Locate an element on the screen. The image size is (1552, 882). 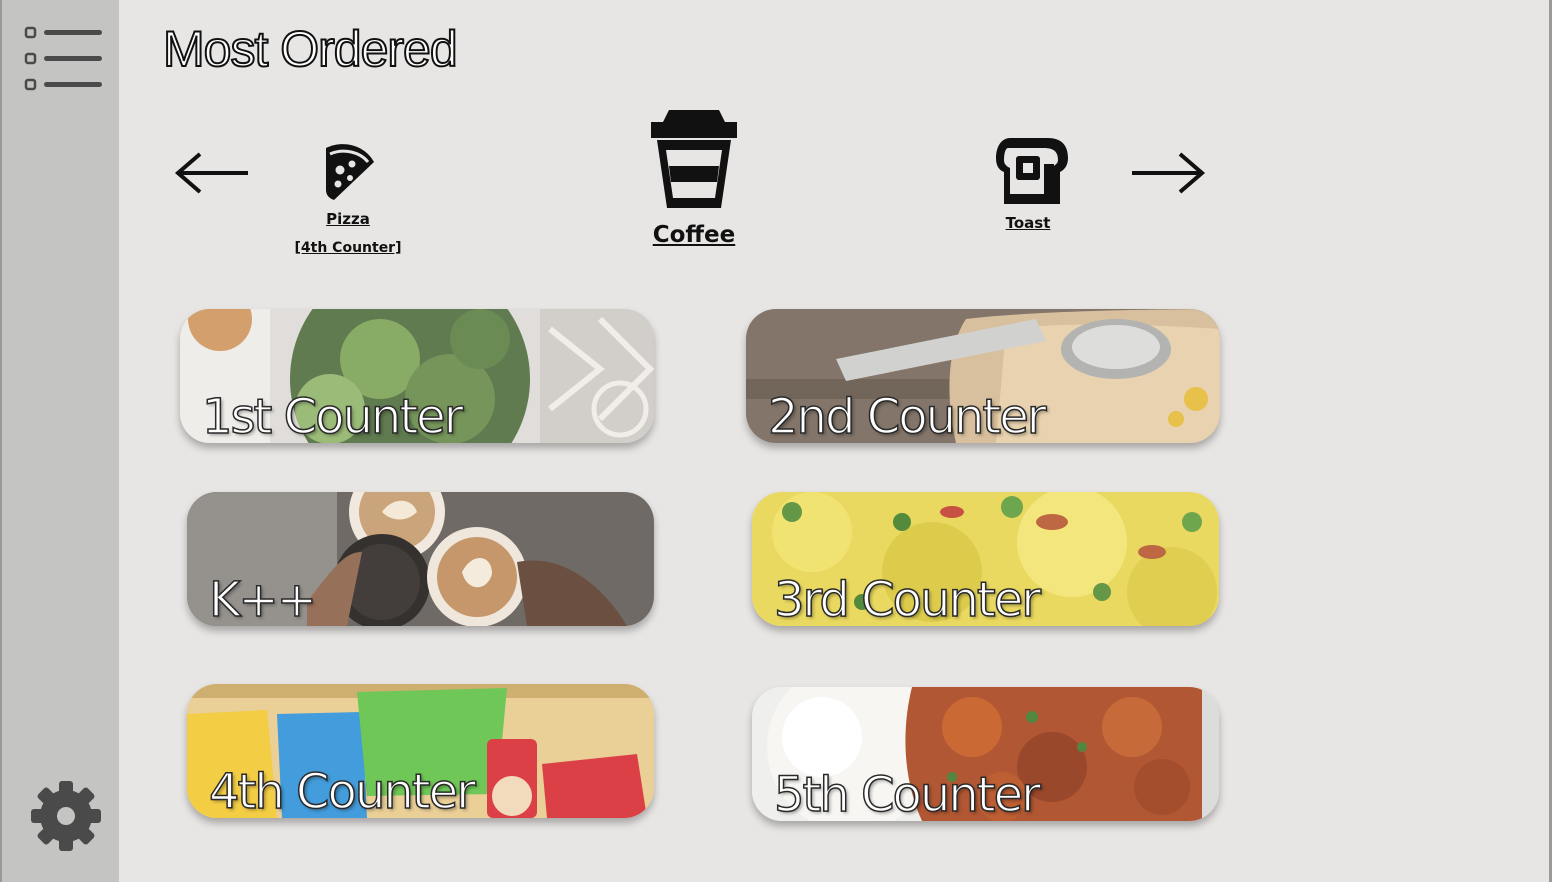
counter-label: 3rd Counter is located at coordinates (907, 599).